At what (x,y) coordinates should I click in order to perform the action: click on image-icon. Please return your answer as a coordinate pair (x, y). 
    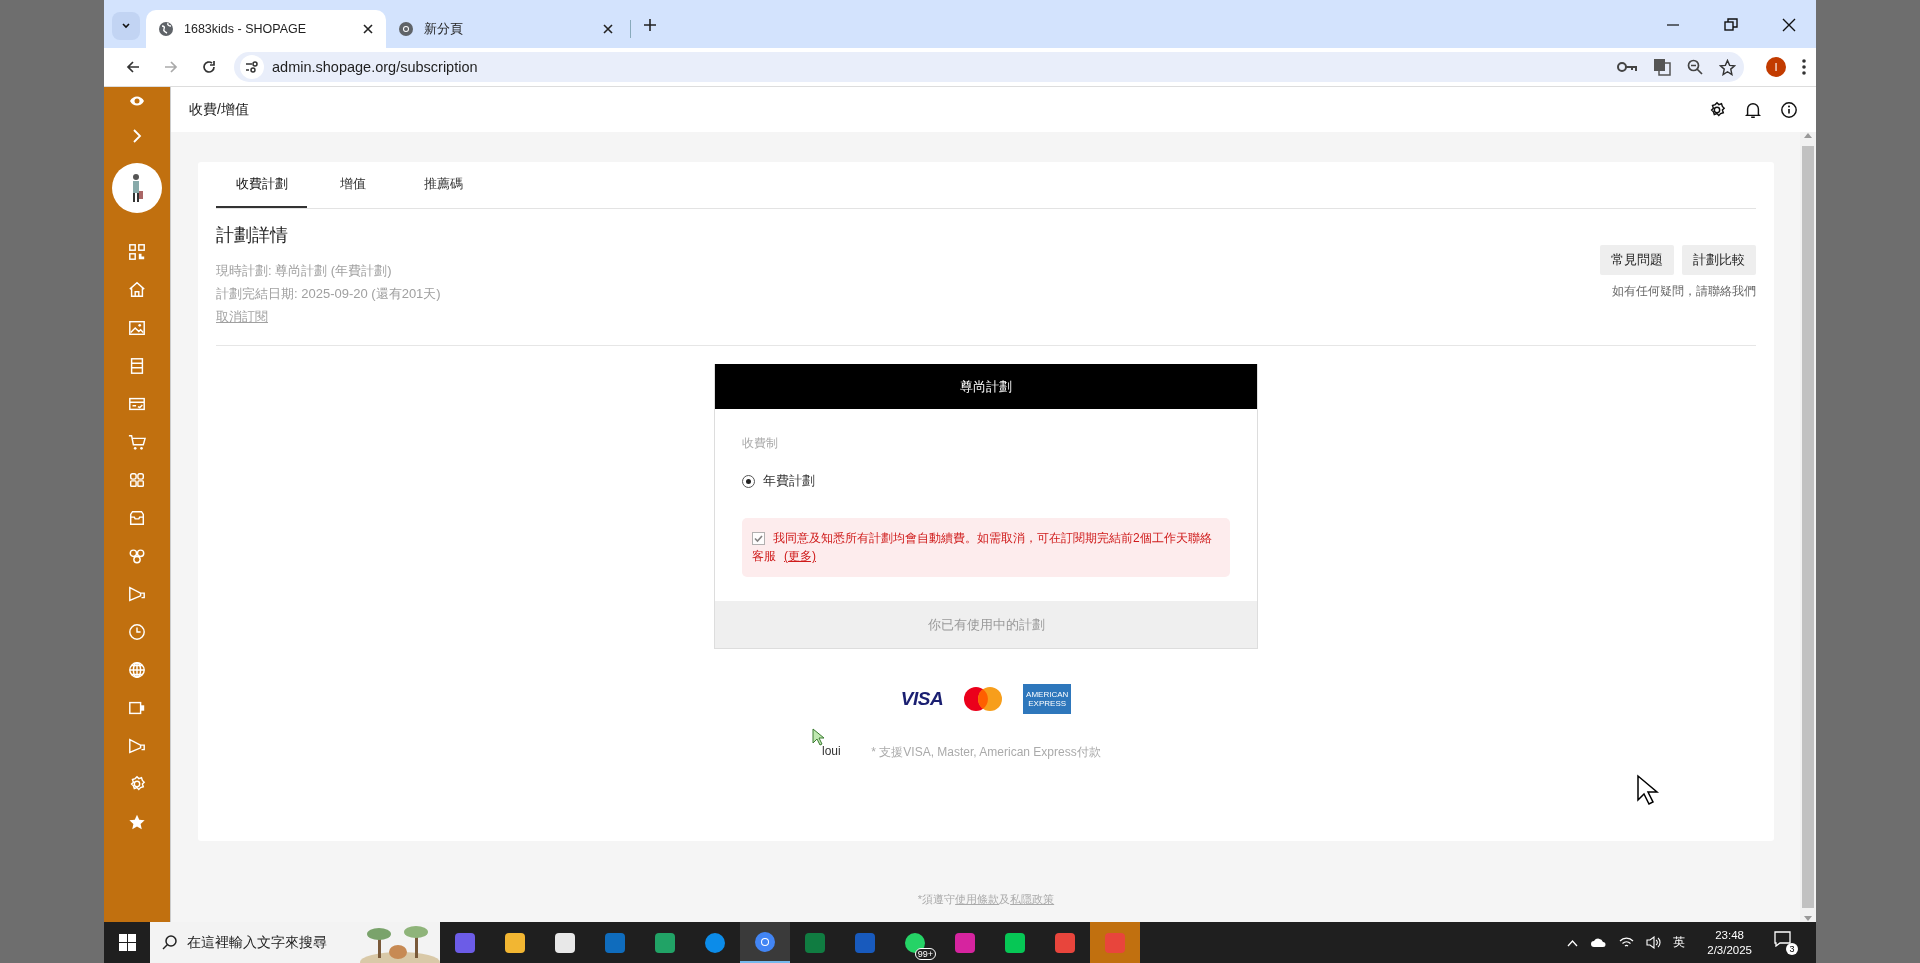
    Looking at the image, I should click on (137, 328).